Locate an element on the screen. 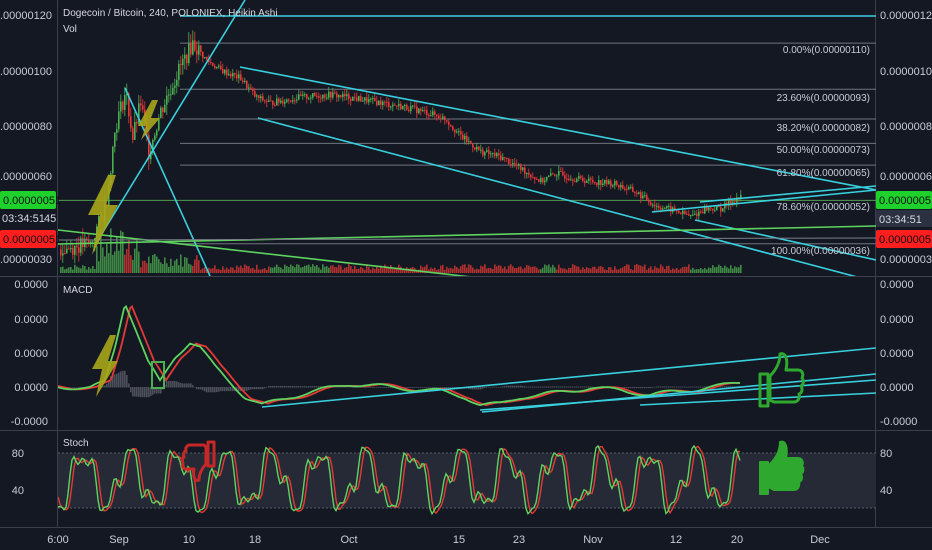  fib-label: 0.00%(0.00000110) is located at coordinates (826, 50).